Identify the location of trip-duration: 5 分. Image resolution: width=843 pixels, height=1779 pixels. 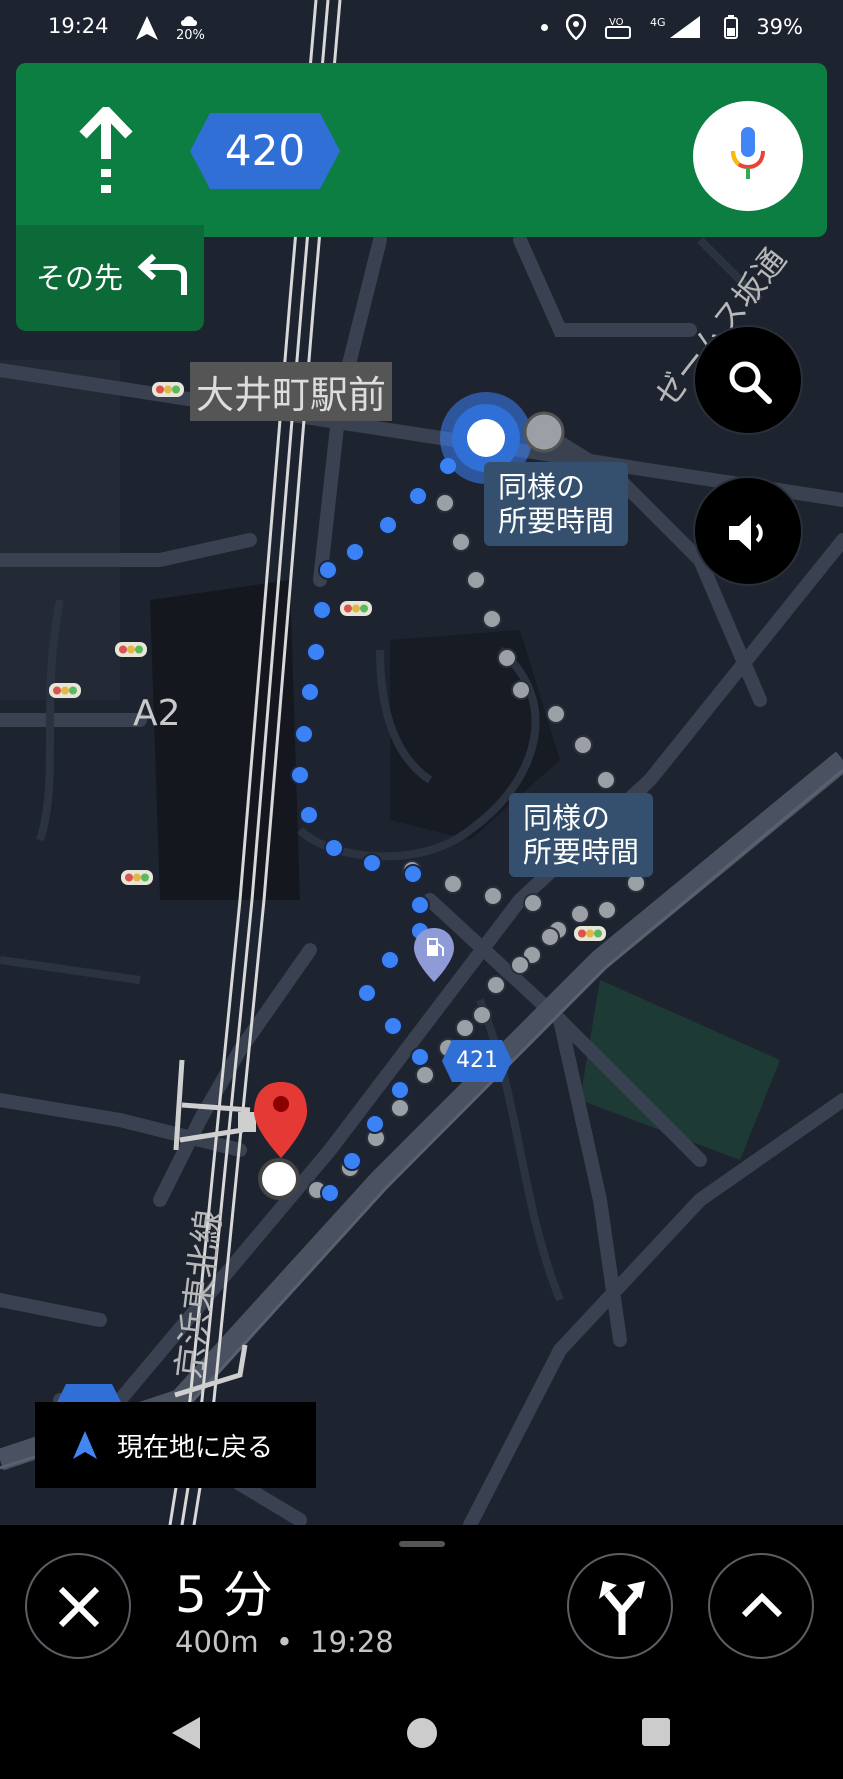
(224, 1595).